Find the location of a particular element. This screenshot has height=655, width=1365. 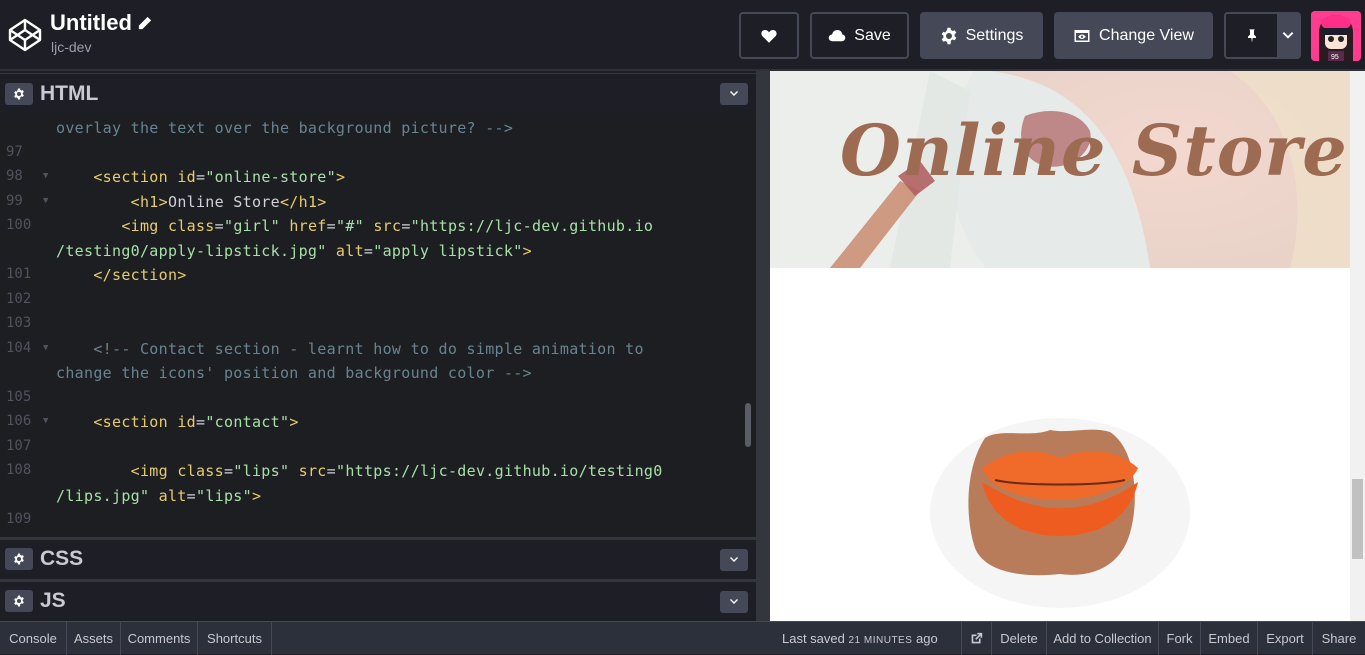

css-collapse-button is located at coordinates (734, 560).